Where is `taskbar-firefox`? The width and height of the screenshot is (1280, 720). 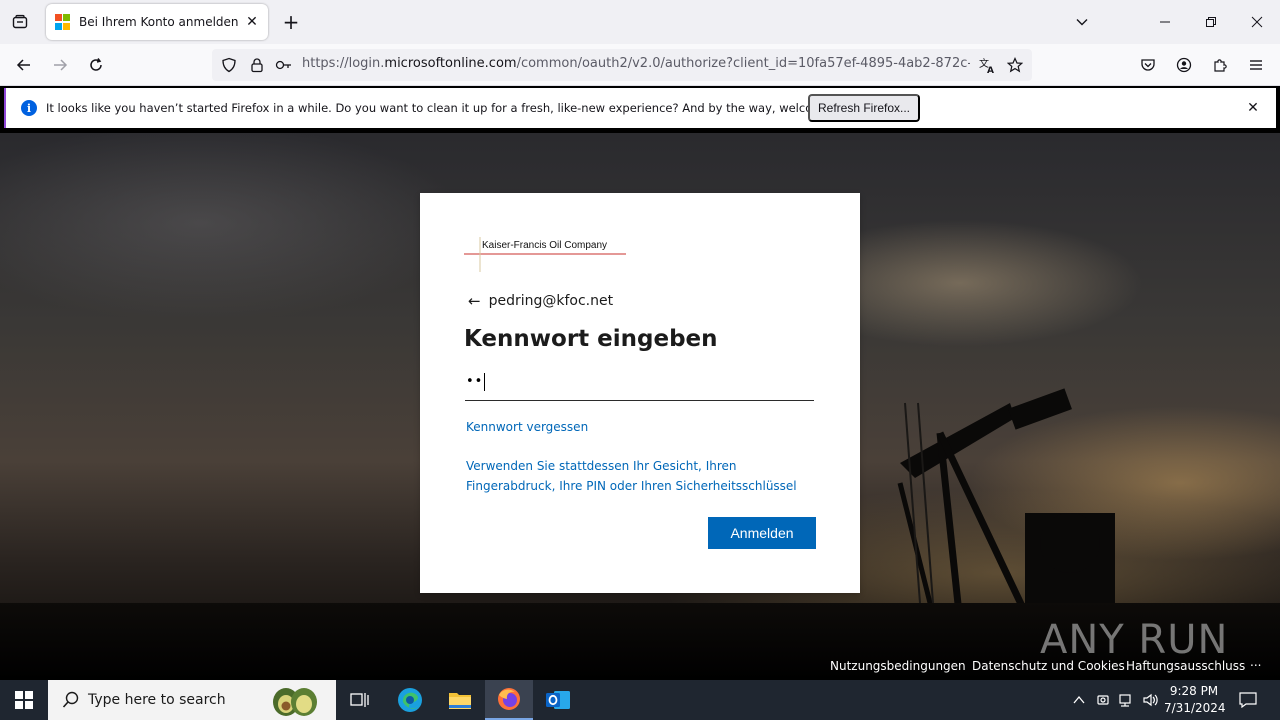
taskbar-firefox is located at coordinates (509, 700).